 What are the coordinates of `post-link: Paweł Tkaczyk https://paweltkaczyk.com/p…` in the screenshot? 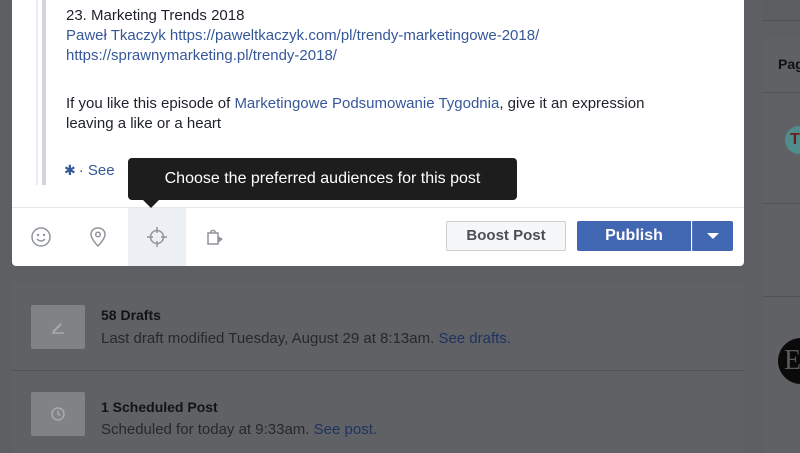 It's located at (302, 36).